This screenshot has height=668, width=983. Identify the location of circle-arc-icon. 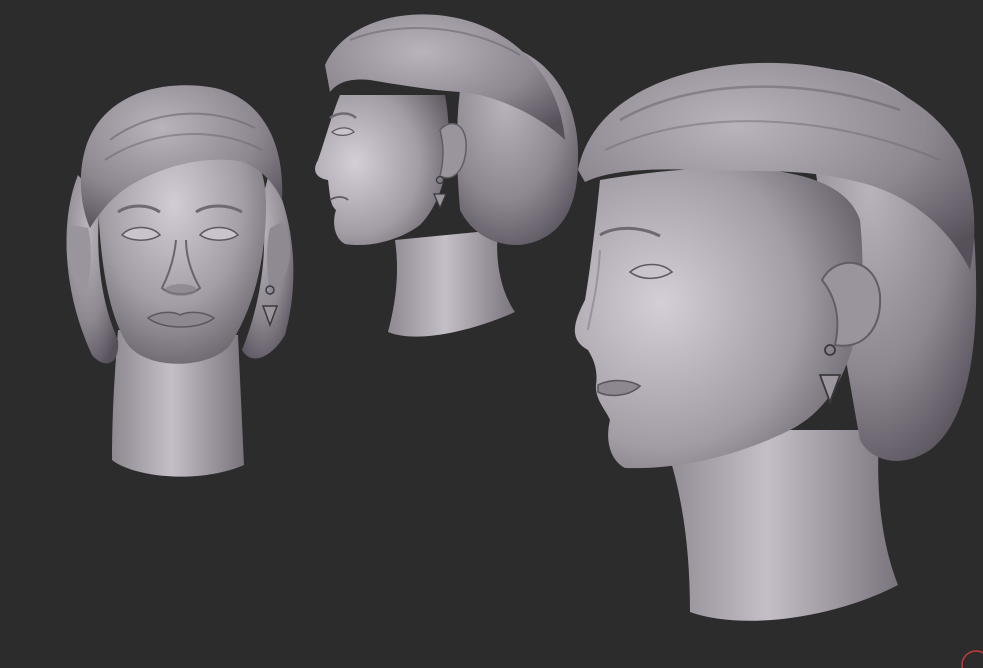
(972, 659).